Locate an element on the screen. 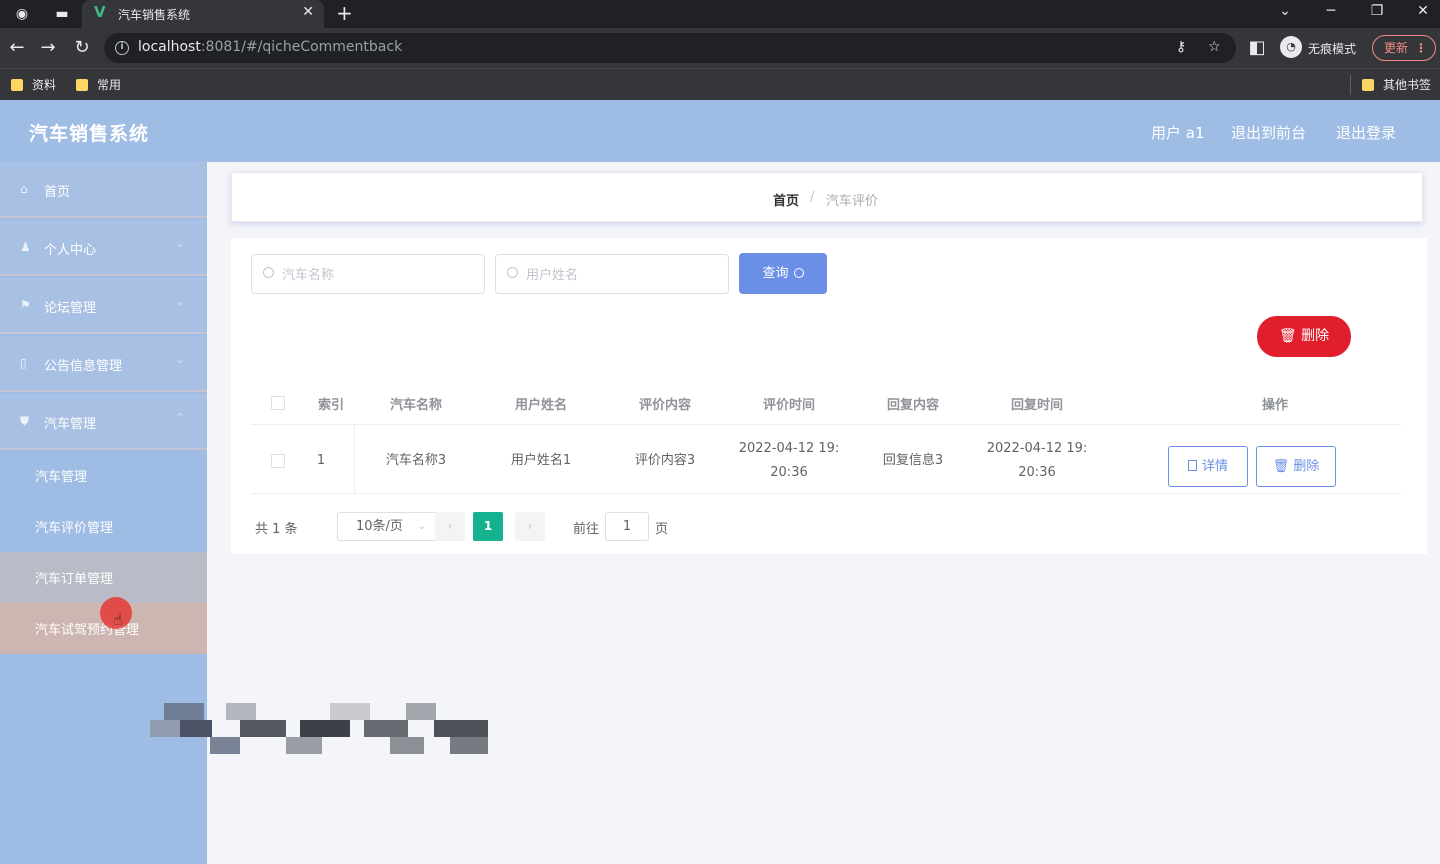  sidebar-item-home: ⌂ 首页 is located at coordinates (103, 190).